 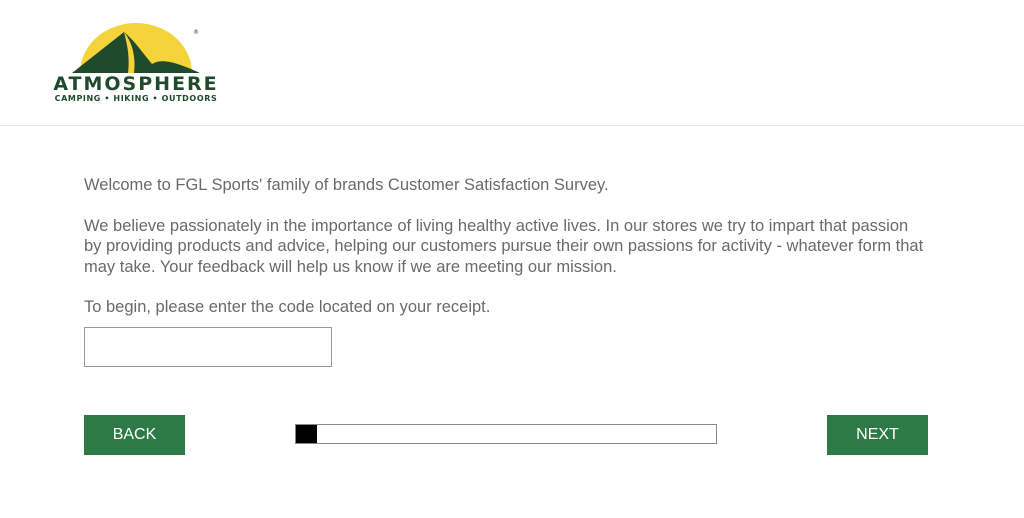 I want to click on progress-fill, so click(x=306, y=434).